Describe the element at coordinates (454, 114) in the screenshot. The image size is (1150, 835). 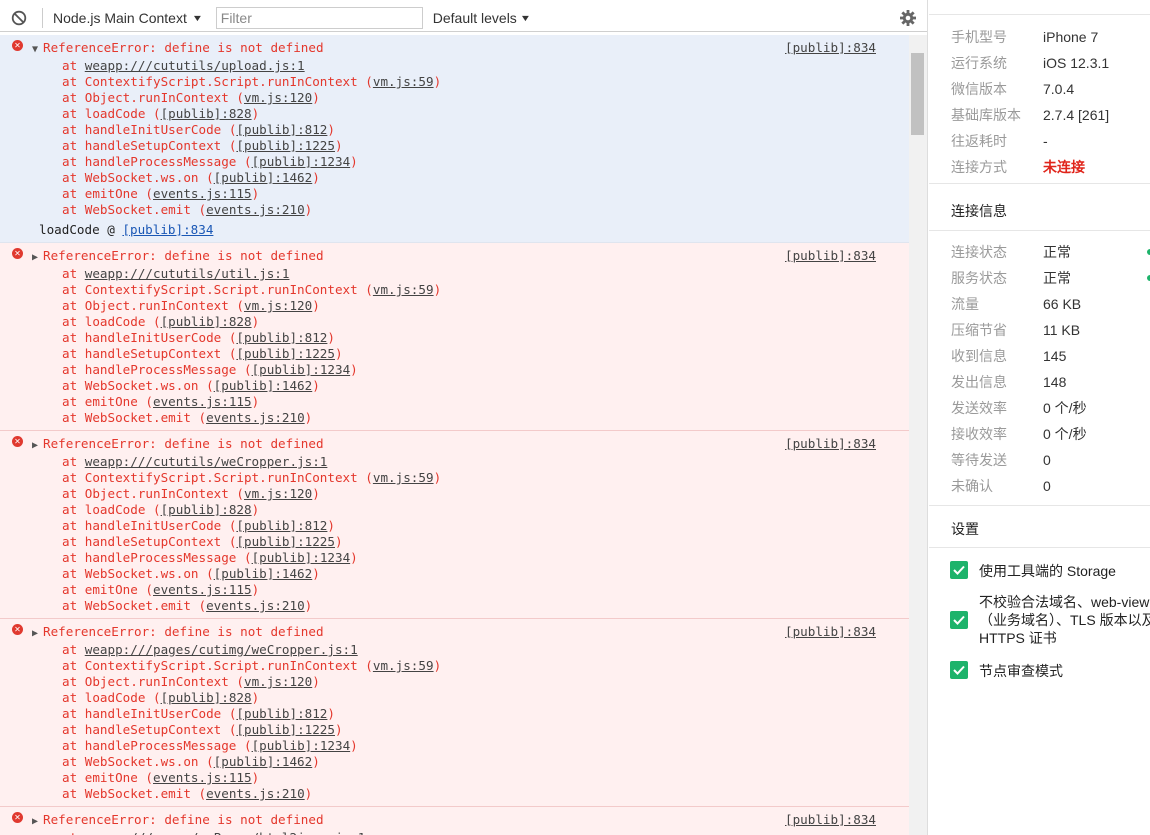
I see `stack-frame: at loadCode ([publib]:828)` at that location.